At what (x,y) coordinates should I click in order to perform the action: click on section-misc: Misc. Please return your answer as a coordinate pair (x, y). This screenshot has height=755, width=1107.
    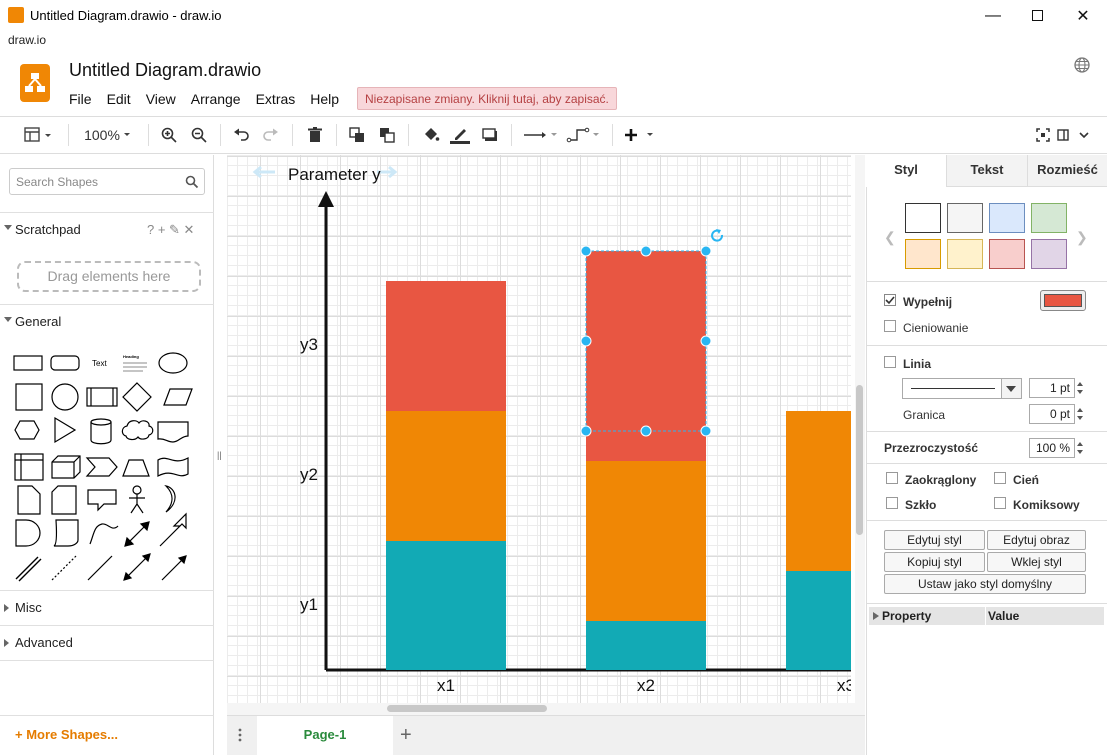
    Looking at the image, I should click on (107, 607).